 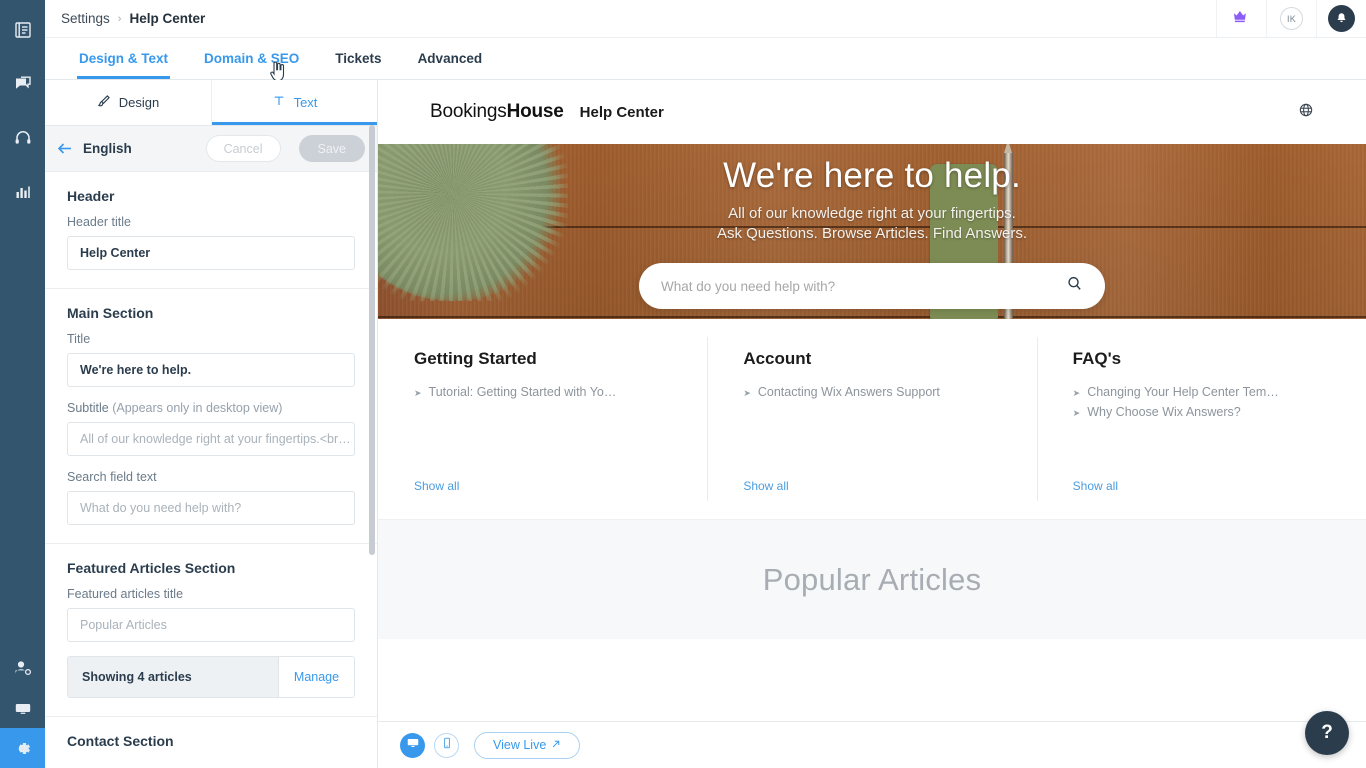 I want to click on rail-item-reports, so click(x=22, y=192).